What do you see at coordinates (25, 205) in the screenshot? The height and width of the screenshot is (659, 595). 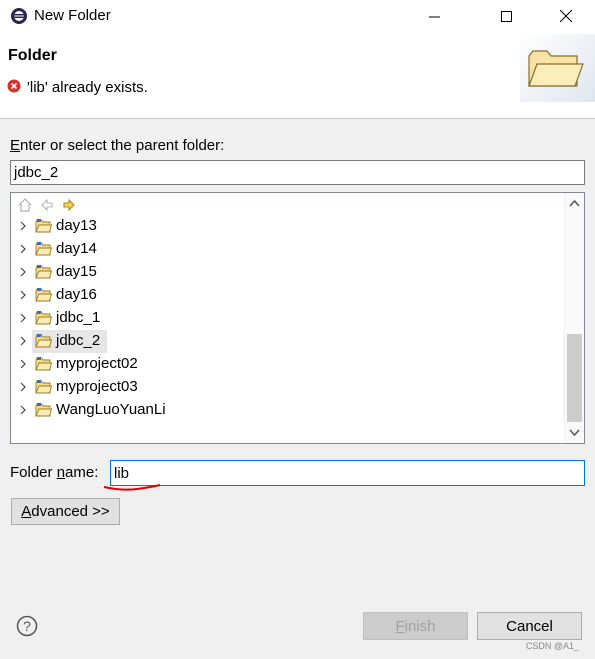 I see `home-icon` at bounding box center [25, 205].